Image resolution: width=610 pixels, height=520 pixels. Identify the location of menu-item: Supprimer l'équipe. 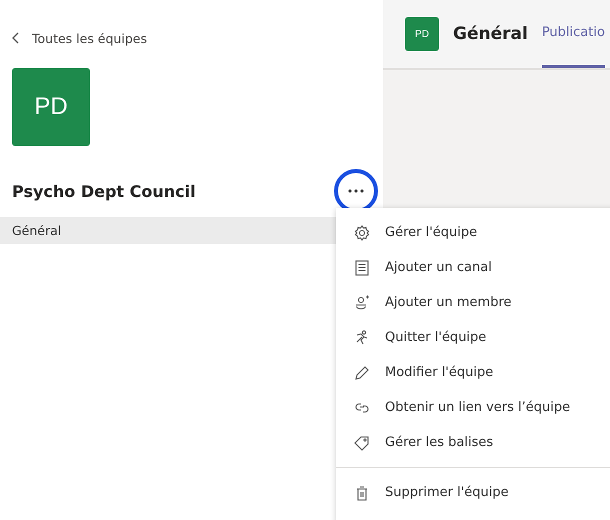
(473, 492).